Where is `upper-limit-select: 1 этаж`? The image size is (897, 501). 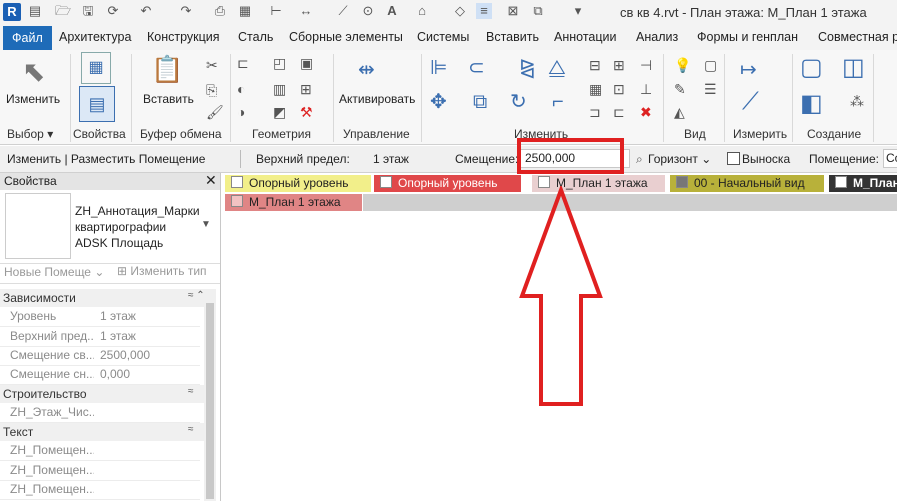
upper-limit-select: 1 этаж is located at coordinates (391, 159).